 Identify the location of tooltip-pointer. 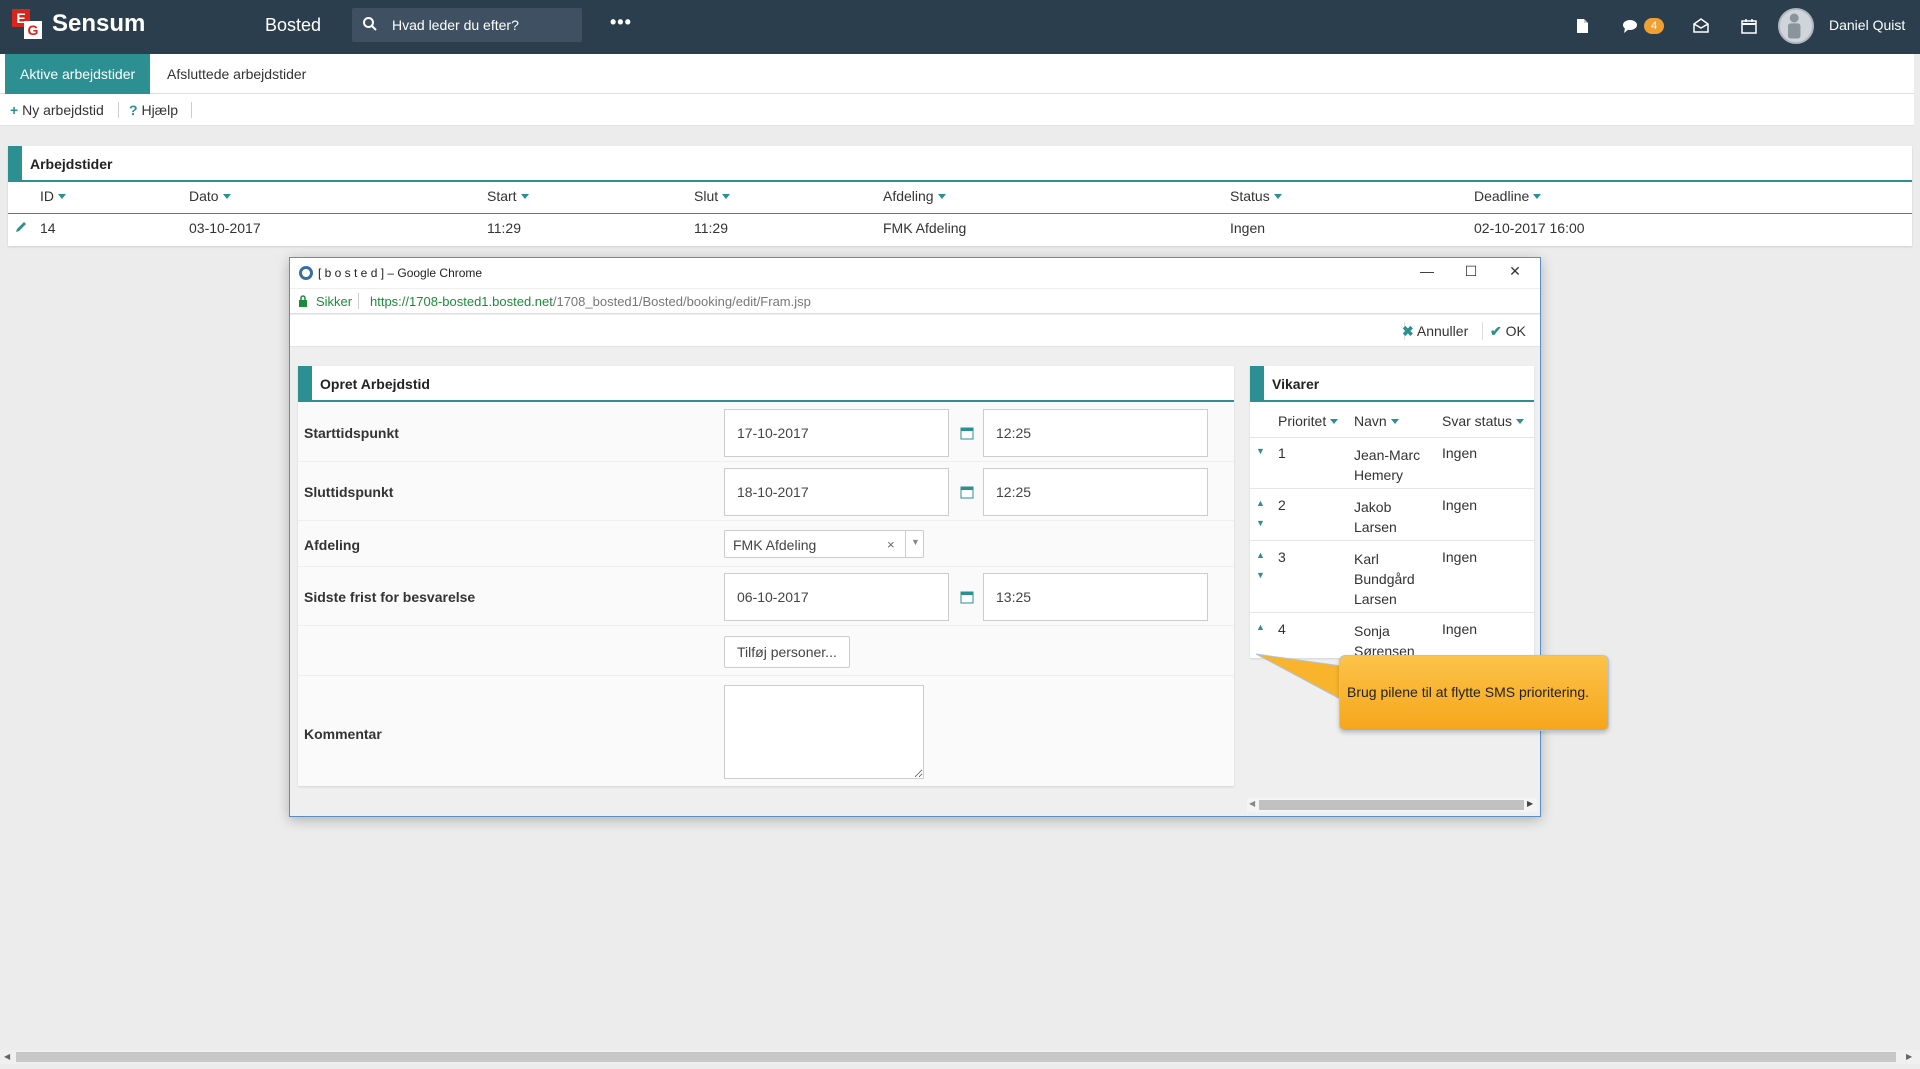
(1299, 677).